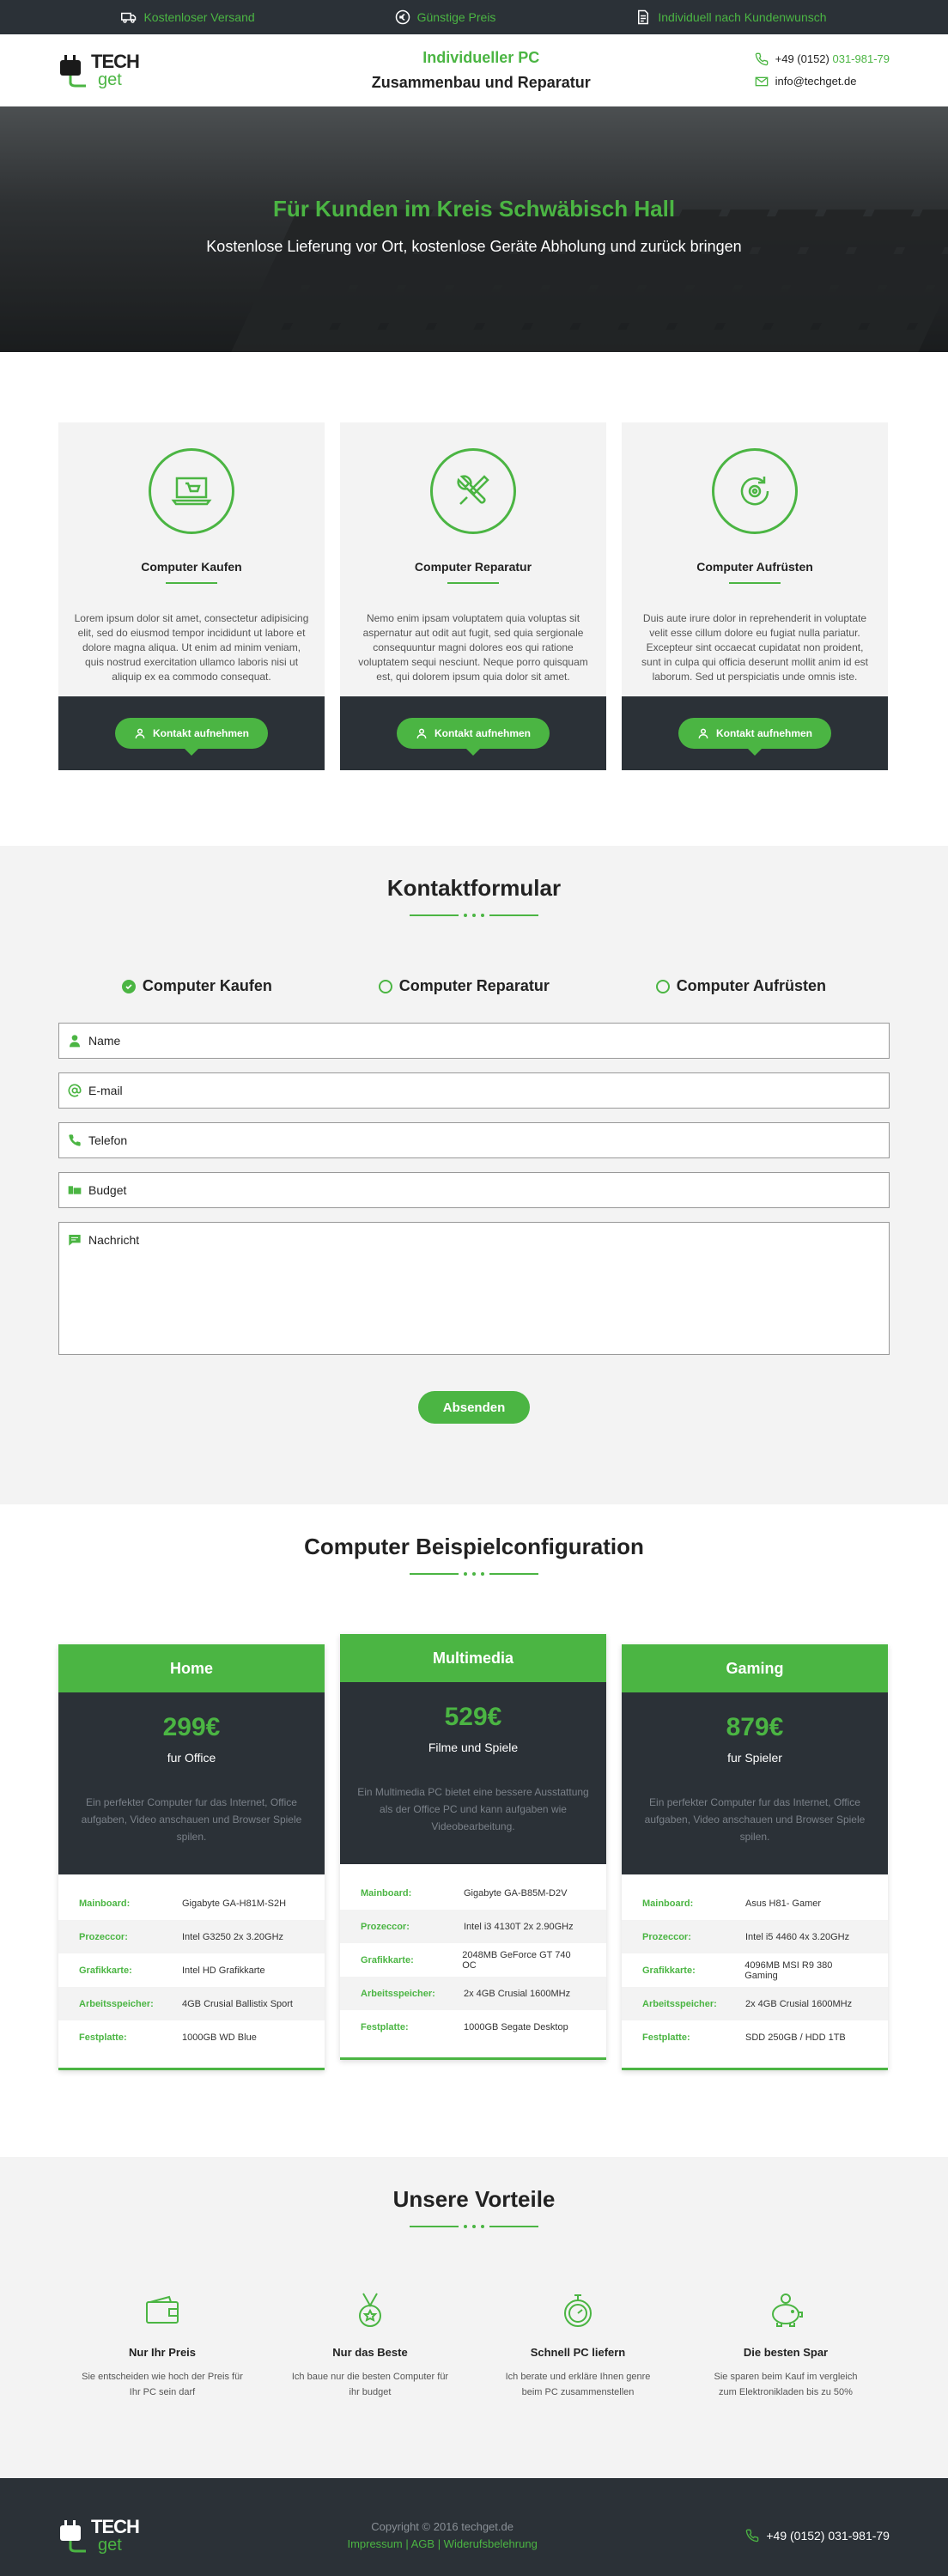 This screenshot has height=2576, width=948. Describe the element at coordinates (761, 82) in the screenshot. I see `mail-icon` at that location.